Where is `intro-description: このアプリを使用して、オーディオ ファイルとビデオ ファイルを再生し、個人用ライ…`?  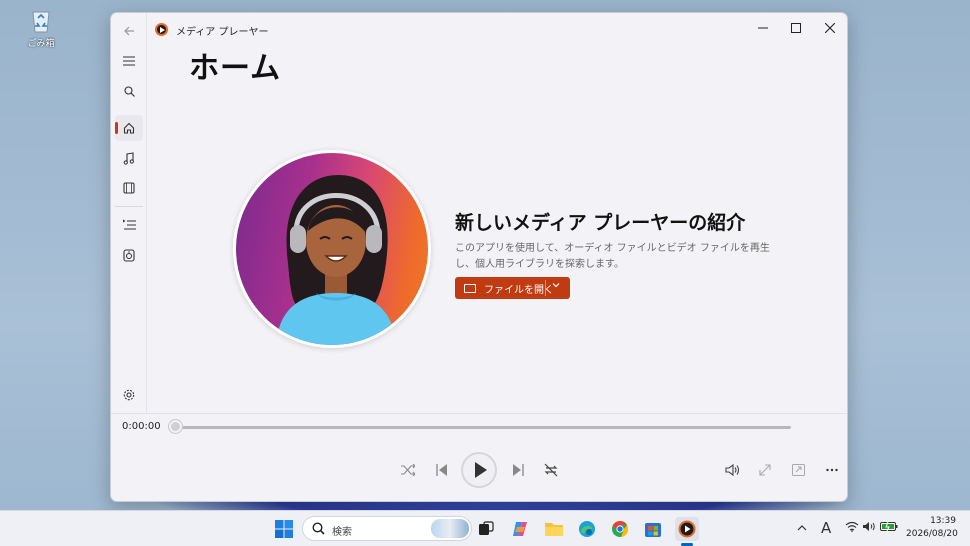
intro-description: このアプリを使用して、オーディオ ファイルとビデオ ファイルを再生し、個人用ライ… is located at coordinates (612, 256).